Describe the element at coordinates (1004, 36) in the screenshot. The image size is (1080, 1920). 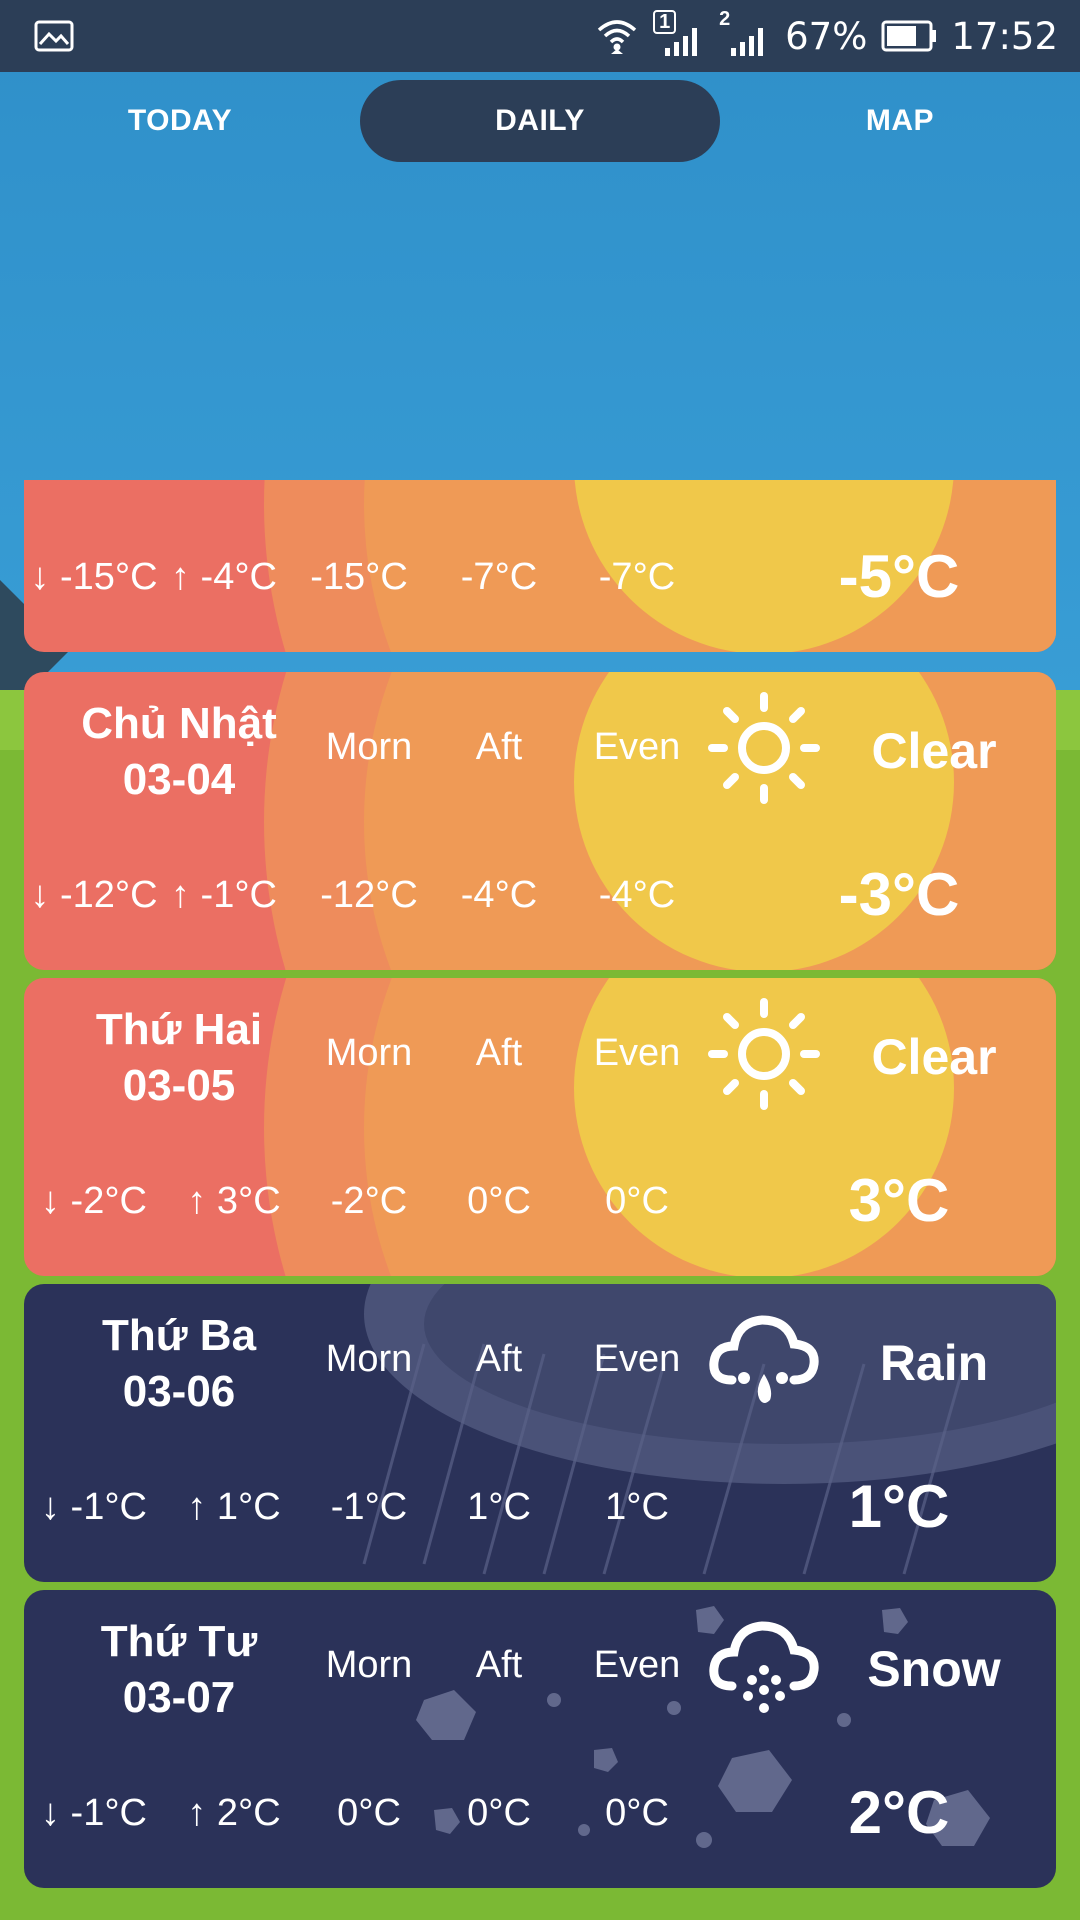
I see `clock: 17:52` at that location.